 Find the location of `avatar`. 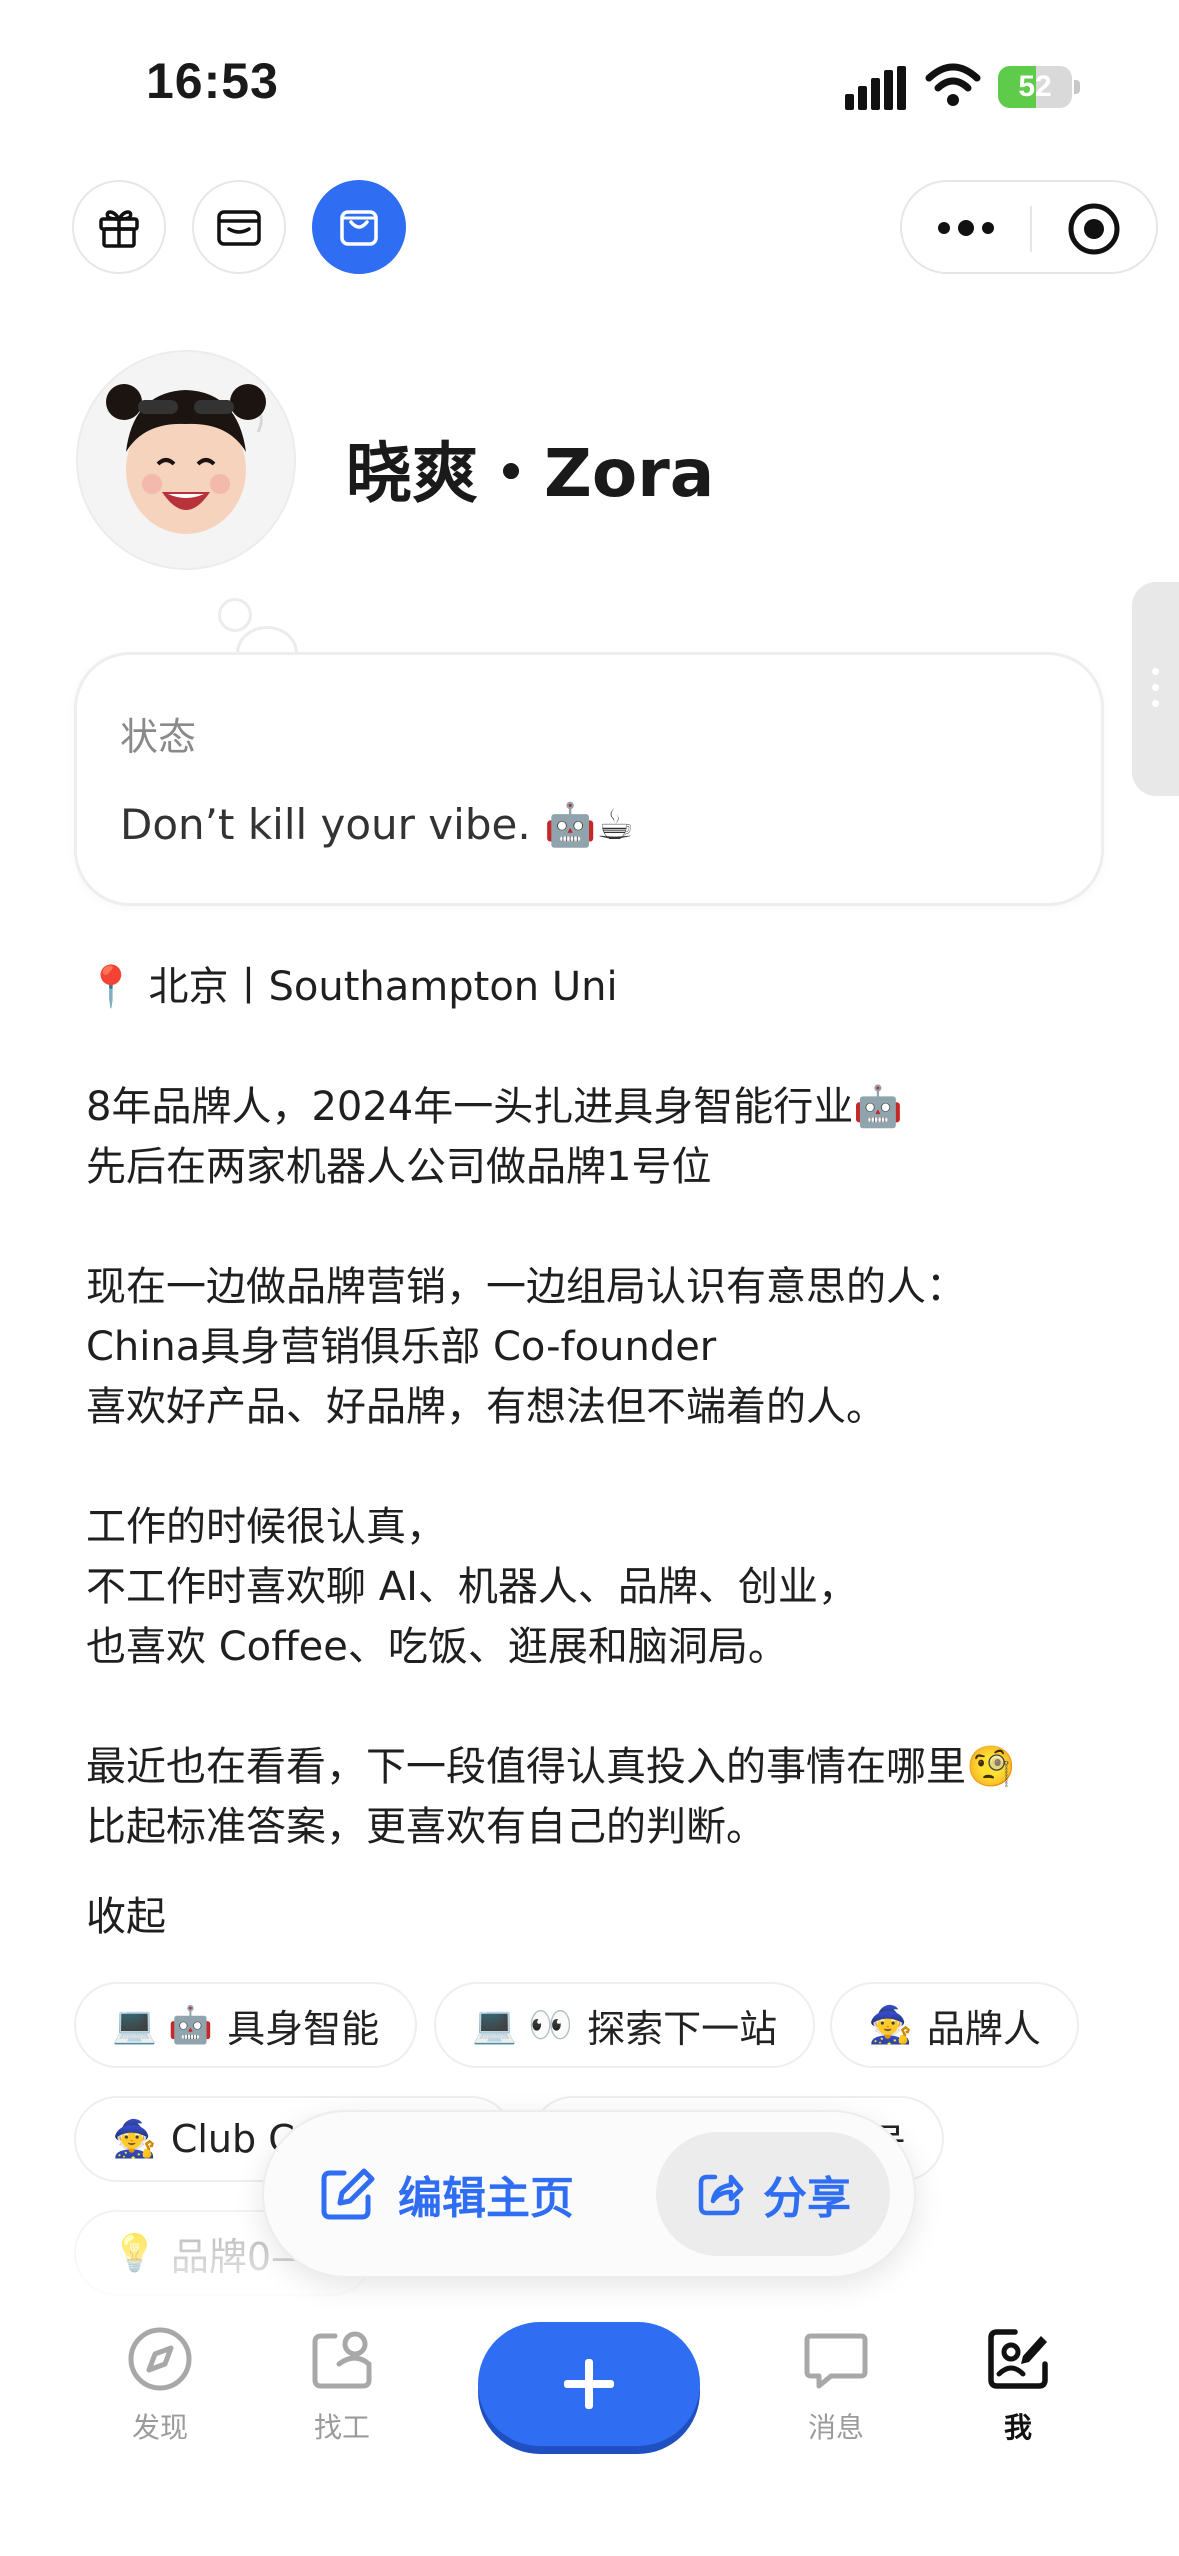

avatar is located at coordinates (186, 460).